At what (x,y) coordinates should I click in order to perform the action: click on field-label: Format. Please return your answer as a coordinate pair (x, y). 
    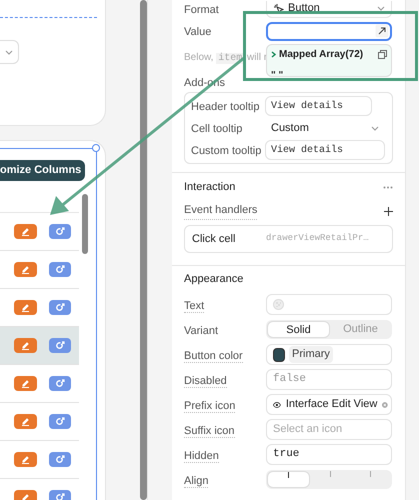
    Looking at the image, I should click on (201, 10).